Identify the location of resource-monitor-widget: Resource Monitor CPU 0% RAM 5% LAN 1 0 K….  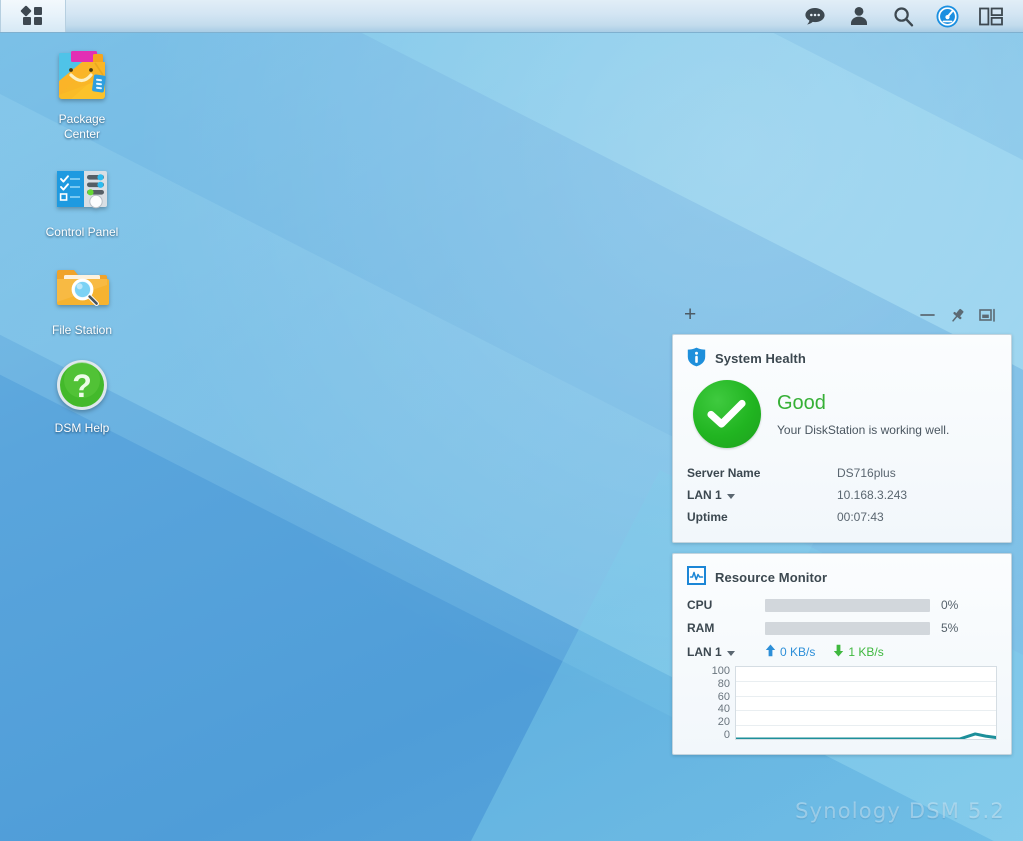
(842, 654).